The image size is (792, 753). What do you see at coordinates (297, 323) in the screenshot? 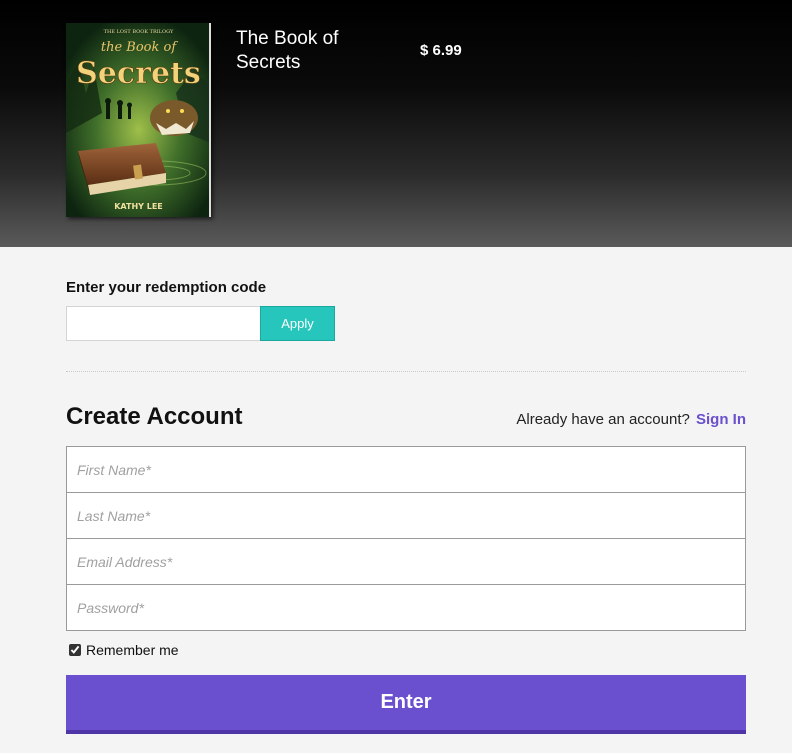
I see `apply-button: Apply` at bounding box center [297, 323].